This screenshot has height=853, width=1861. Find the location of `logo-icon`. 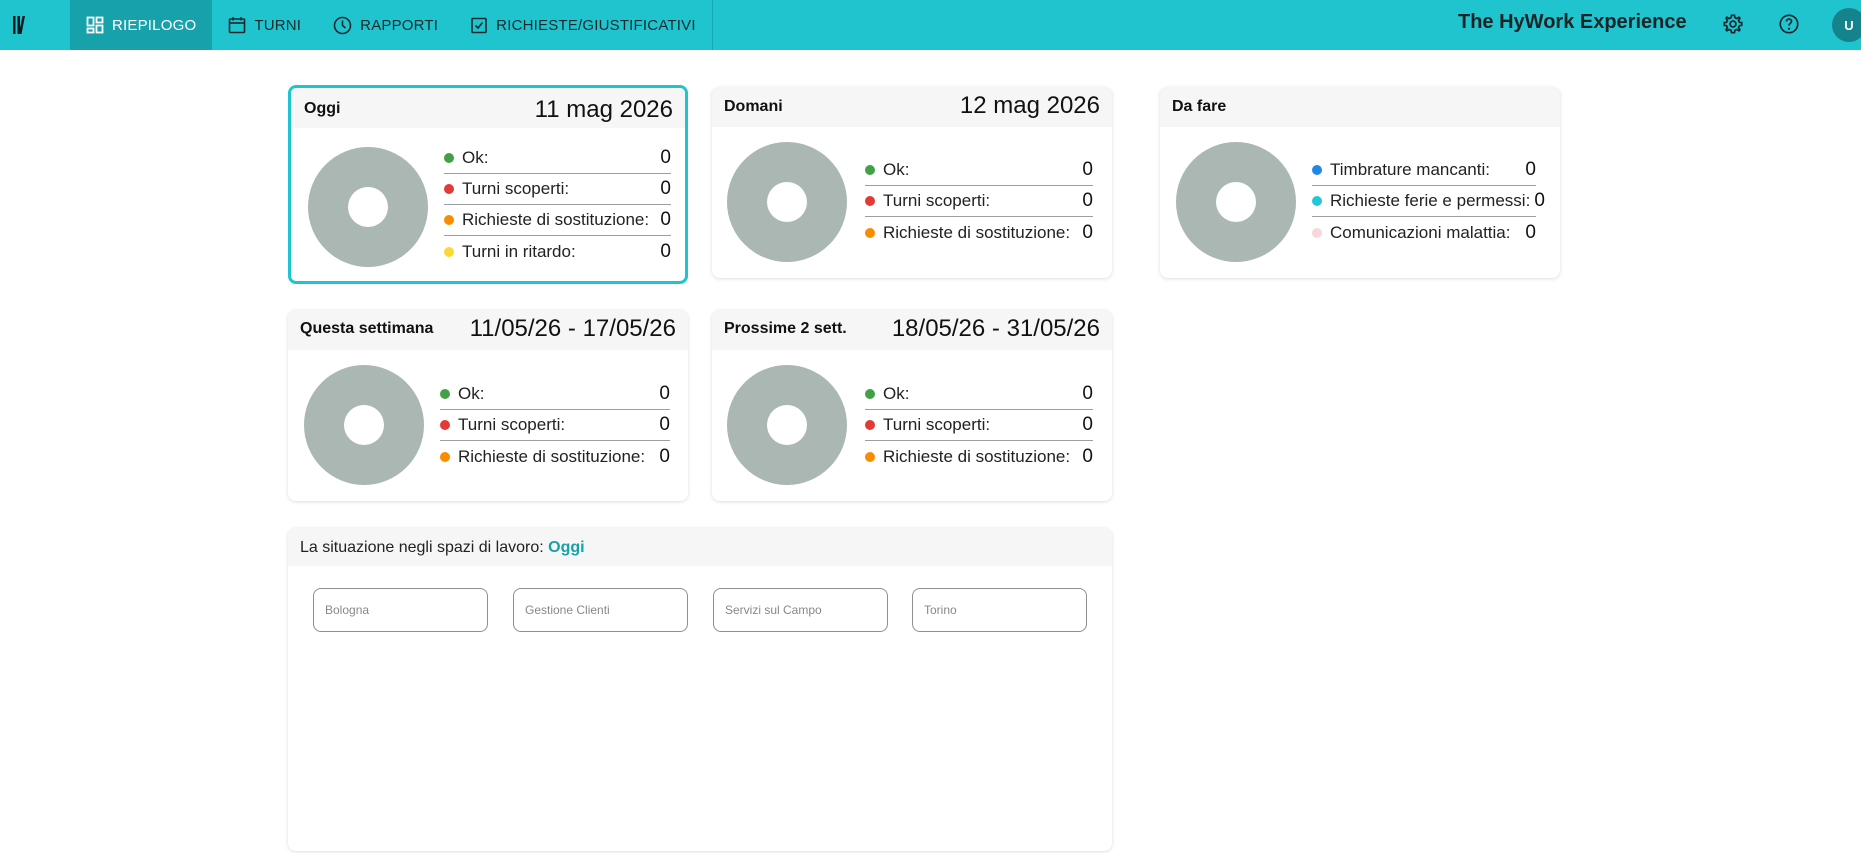

logo-icon is located at coordinates (19, 25).